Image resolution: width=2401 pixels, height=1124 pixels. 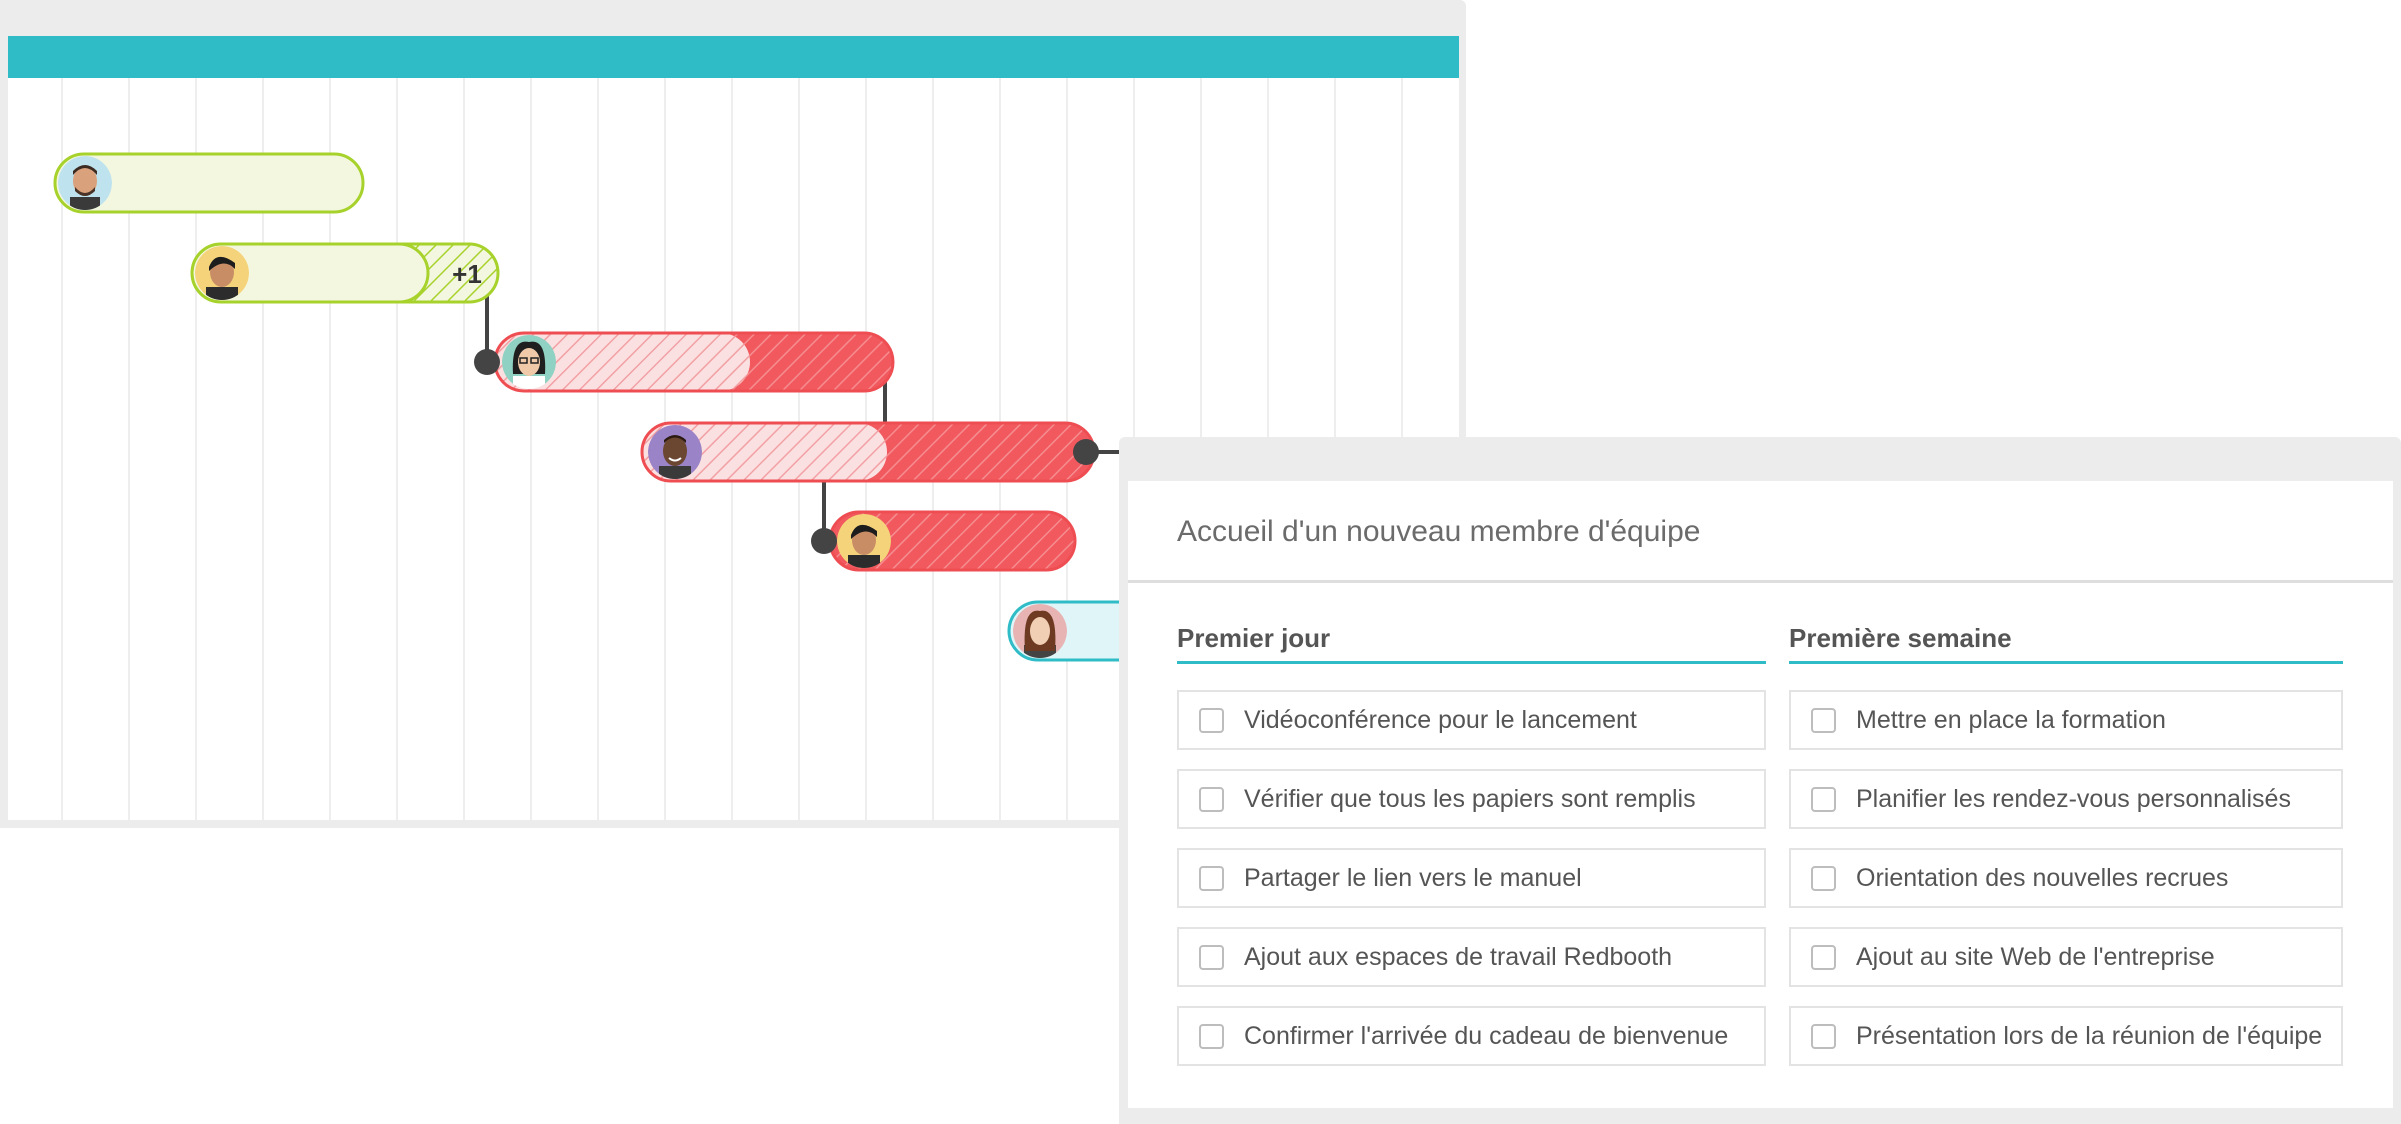 What do you see at coordinates (2042, 877) in the screenshot?
I see `task-label: Orientation des nouvelles recrues` at bounding box center [2042, 877].